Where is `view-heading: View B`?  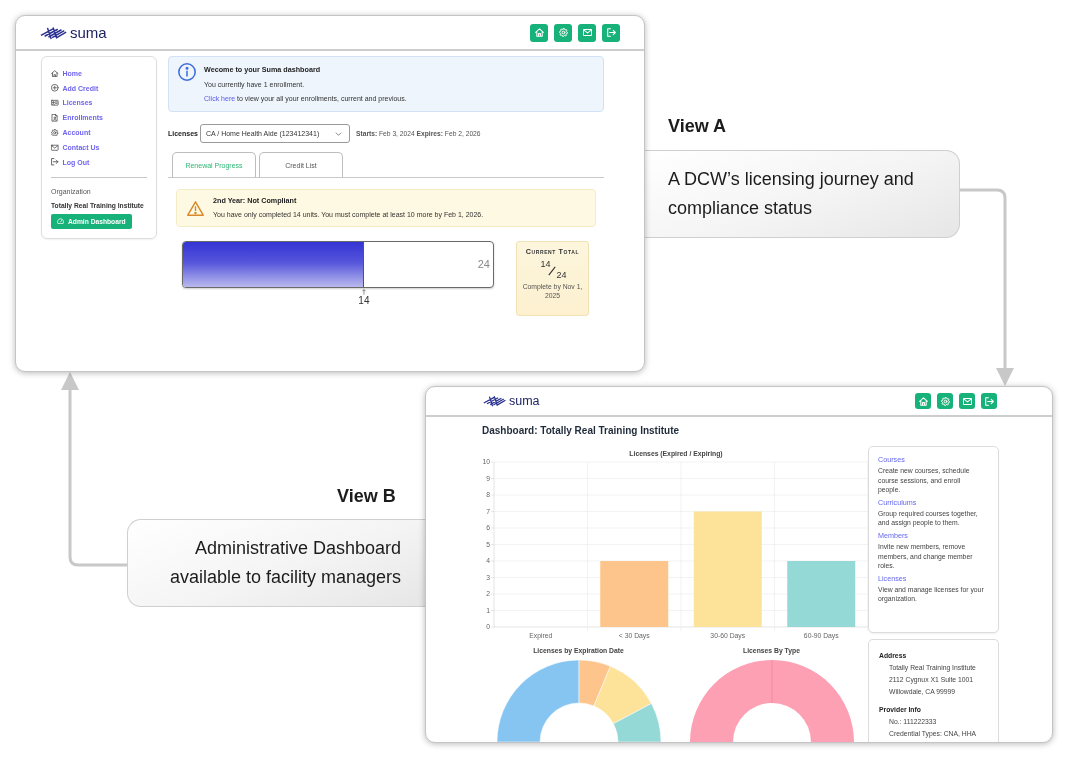 view-heading: View B is located at coordinates (366, 496).